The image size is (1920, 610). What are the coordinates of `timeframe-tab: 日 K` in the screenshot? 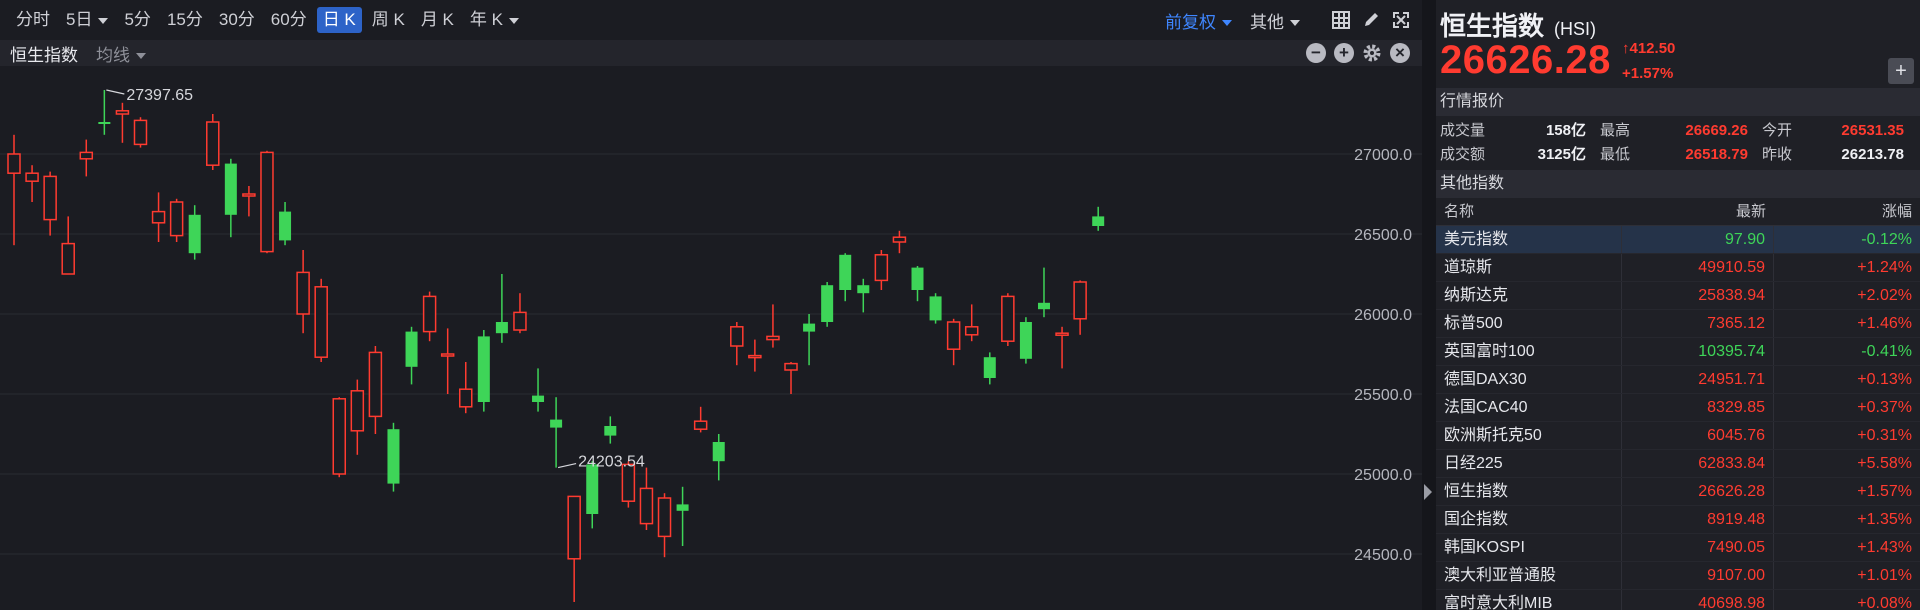 It's located at (339, 20).